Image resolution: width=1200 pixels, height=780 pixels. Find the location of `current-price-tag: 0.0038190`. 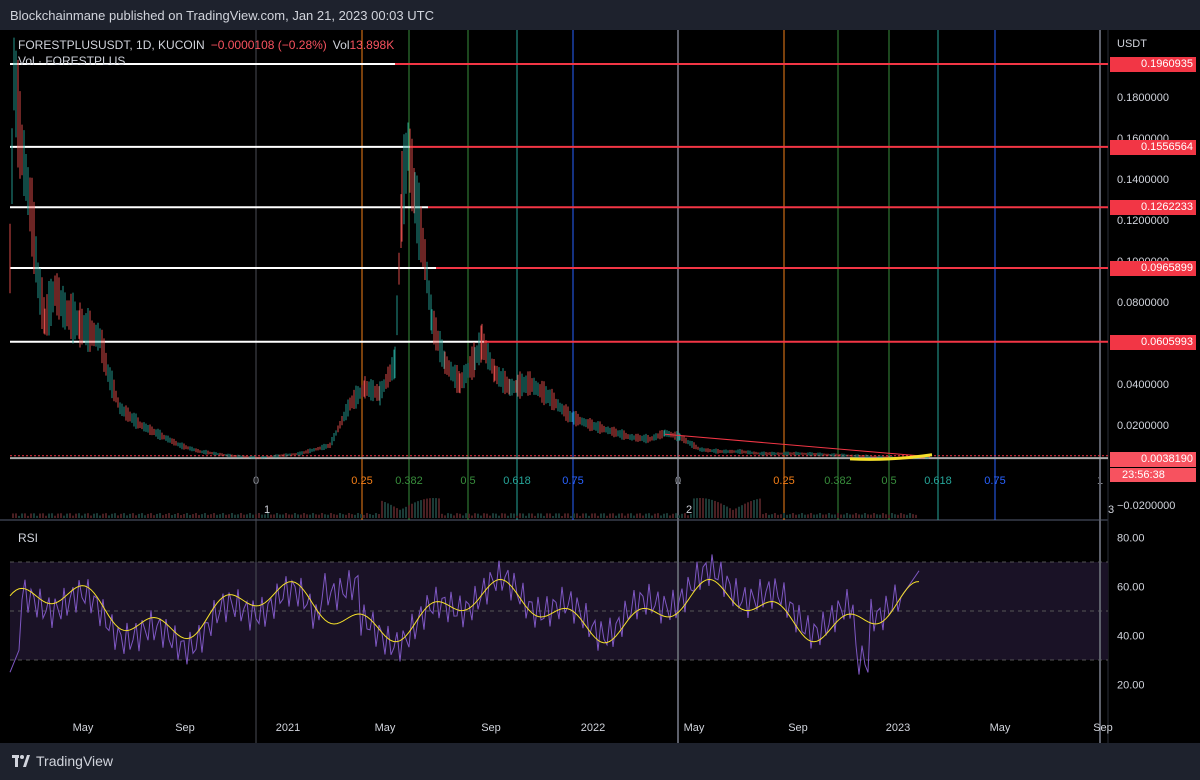

current-price-tag: 0.0038190 is located at coordinates (1153, 459).